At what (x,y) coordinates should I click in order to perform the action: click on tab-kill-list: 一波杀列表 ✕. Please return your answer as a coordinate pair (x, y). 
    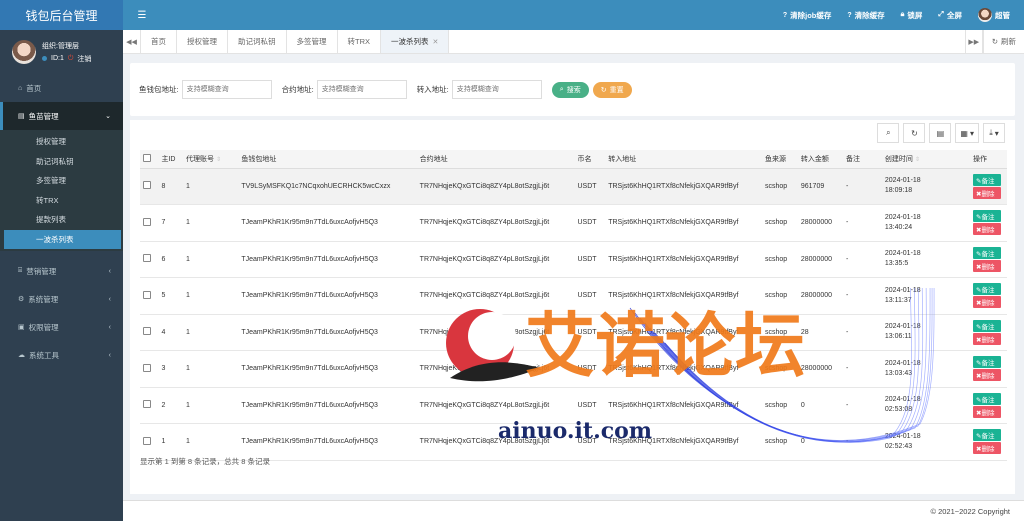
    Looking at the image, I should click on (415, 41).